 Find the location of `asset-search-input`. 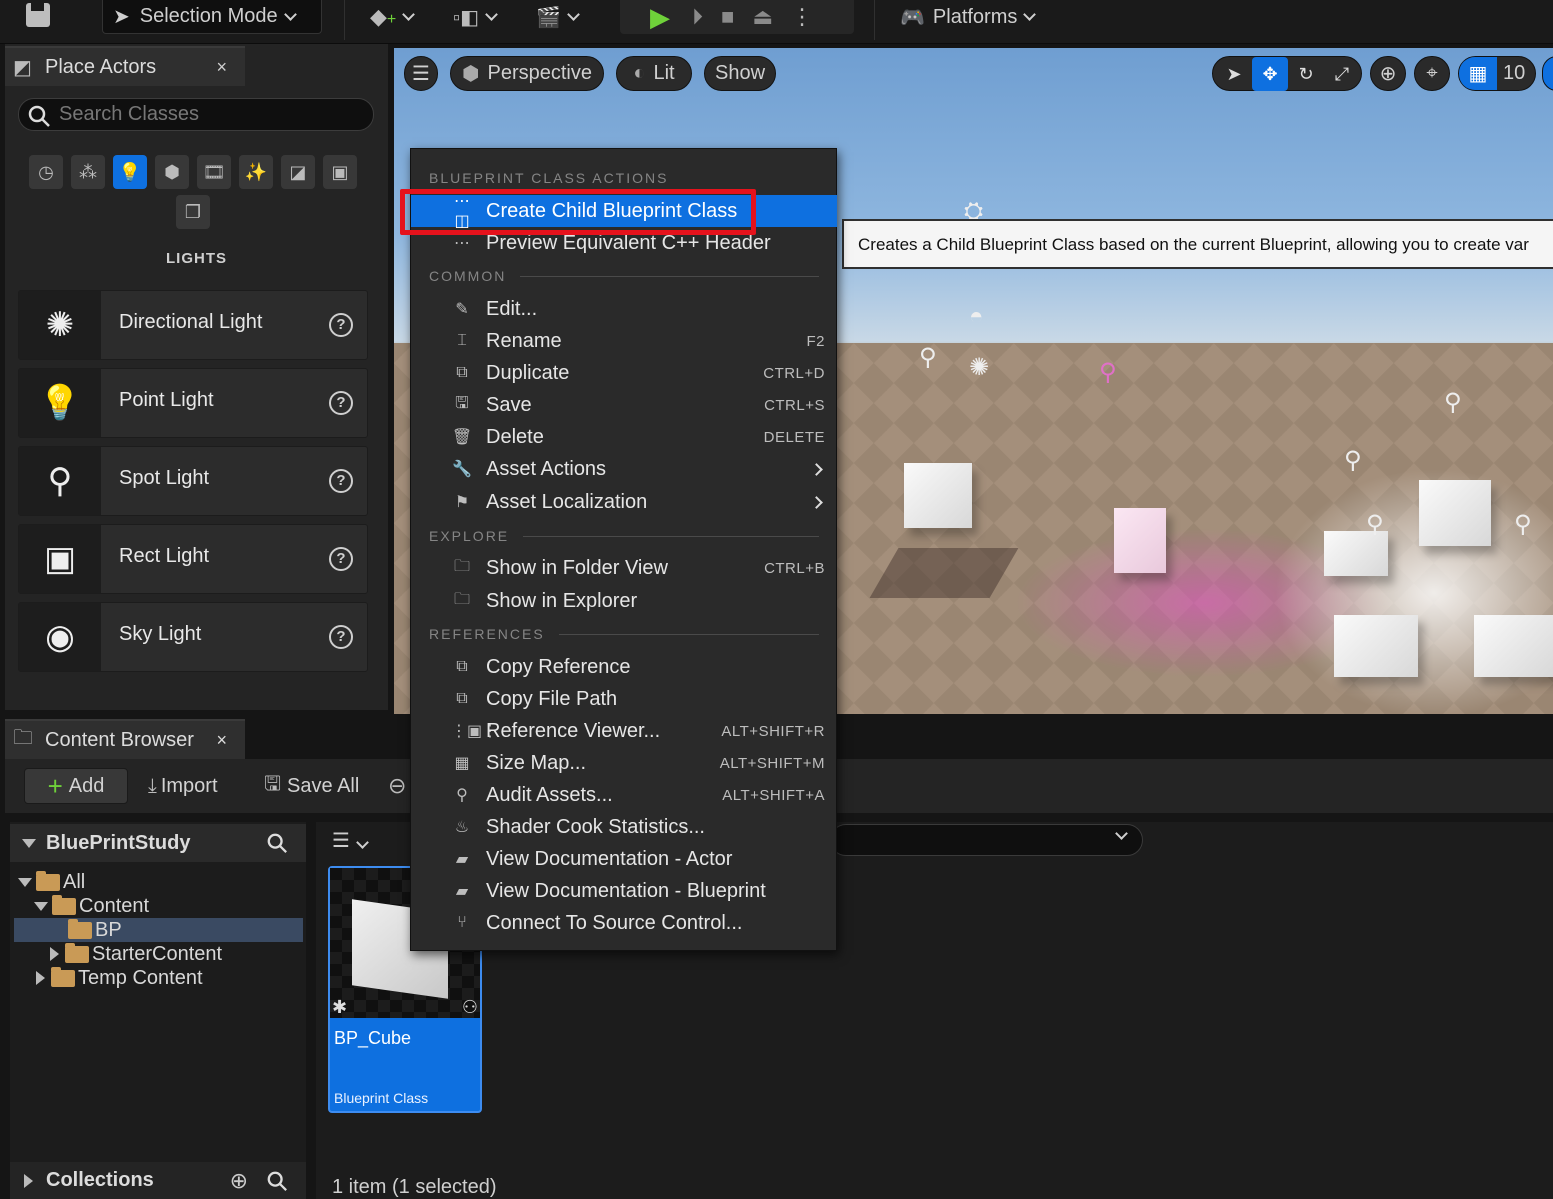

asset-search-input is located at coordinates (986, 840).